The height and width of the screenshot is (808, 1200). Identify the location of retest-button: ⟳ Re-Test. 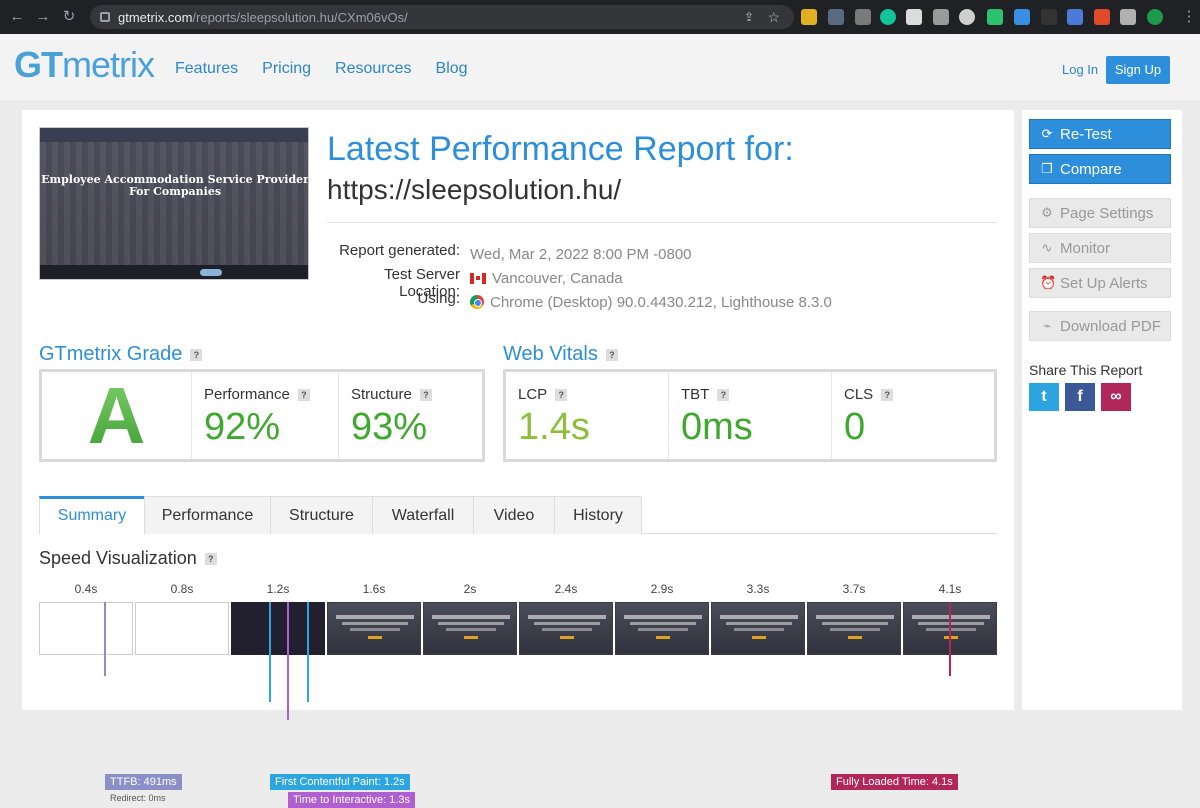
(1100, 134).